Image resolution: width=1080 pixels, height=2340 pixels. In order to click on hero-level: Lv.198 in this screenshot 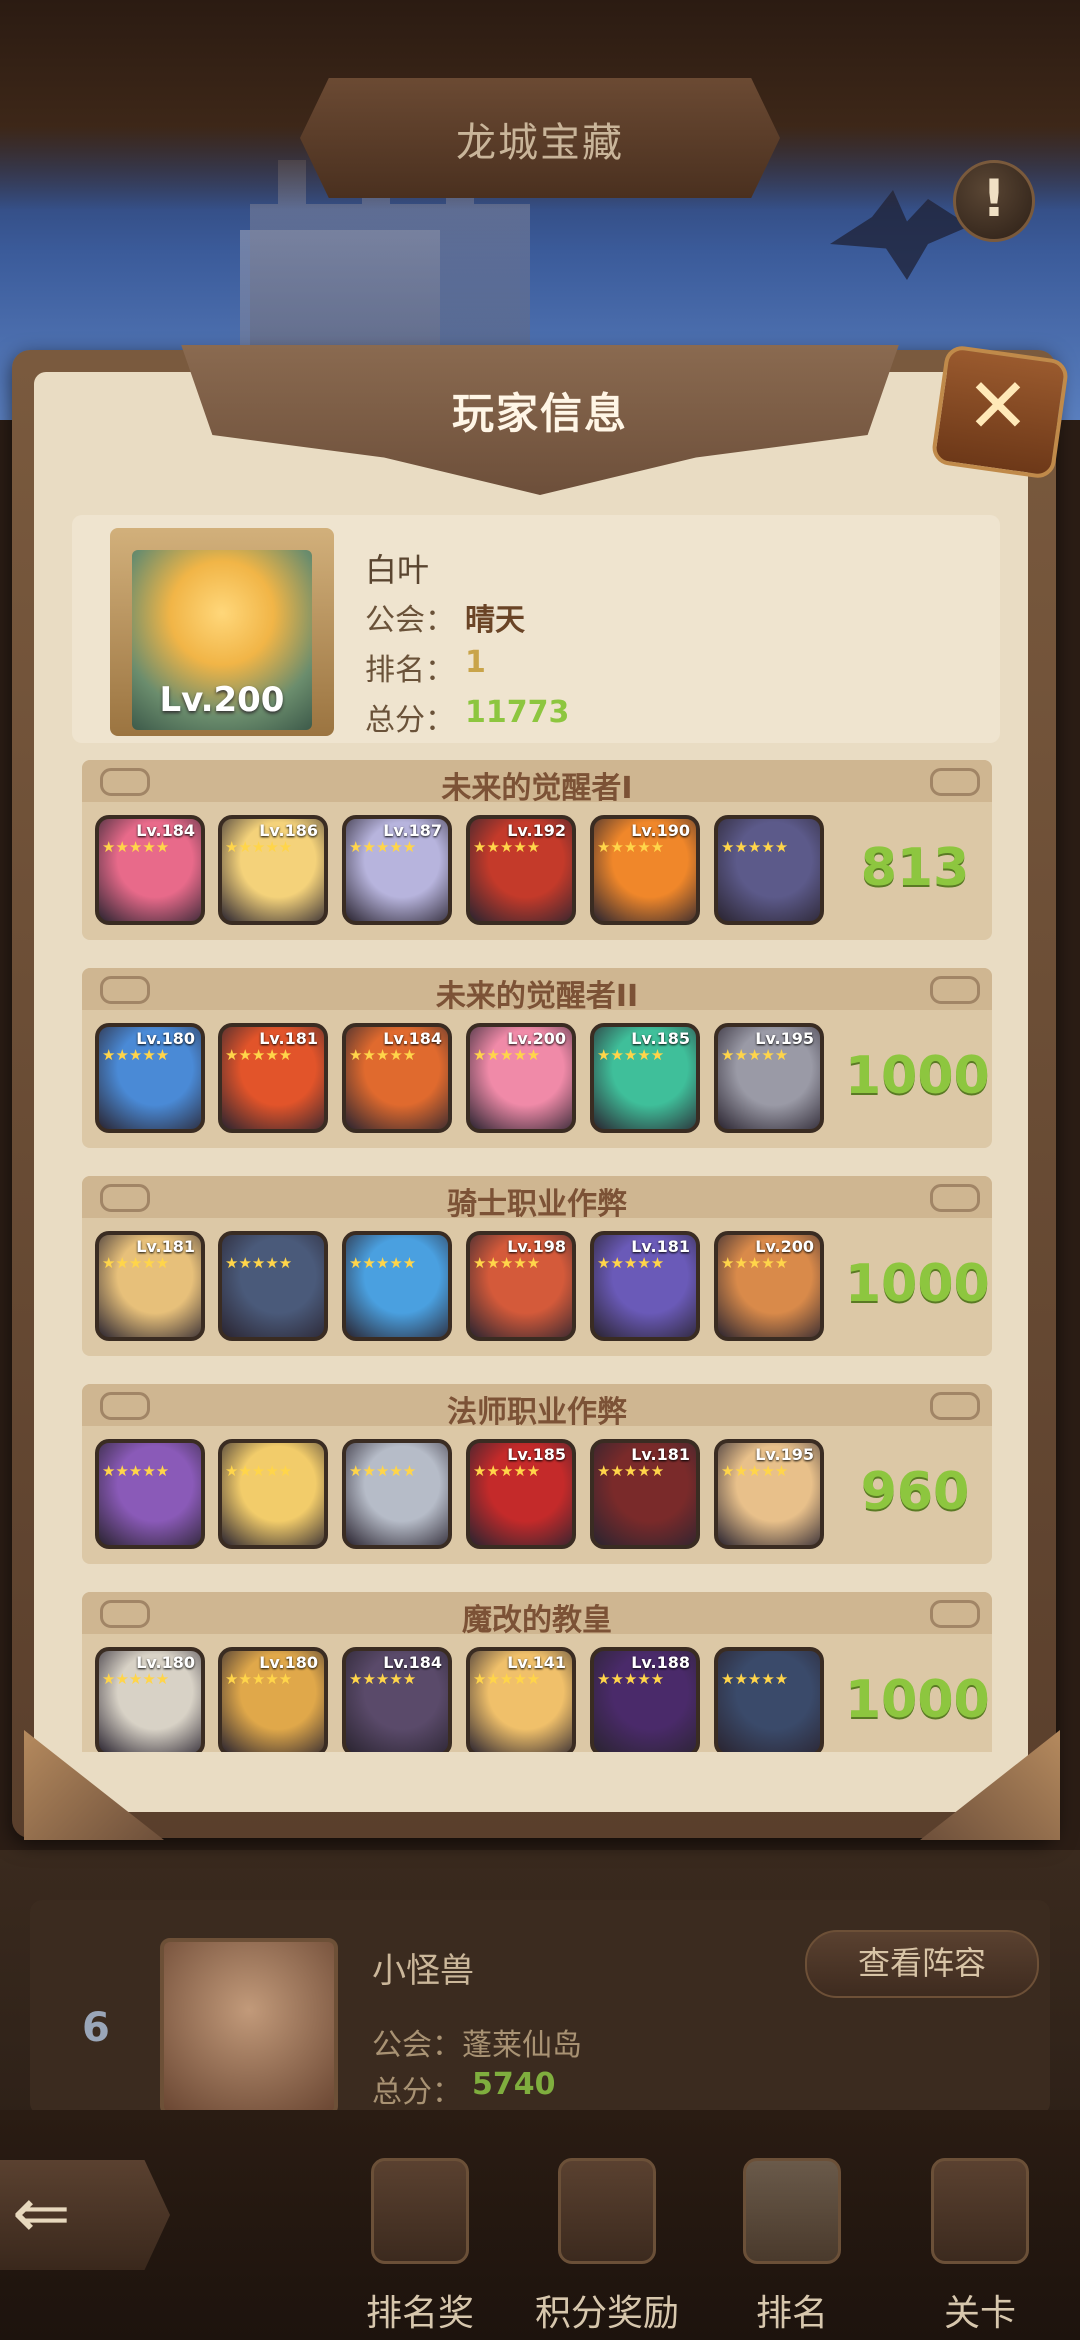, I will do `click(536, 1246)`.